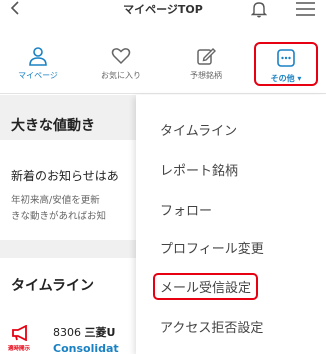  Describe the element at coordinates (199, 169) in the screenshot. I see `menu-item-report-stocks: レポート銘柄` at that location.